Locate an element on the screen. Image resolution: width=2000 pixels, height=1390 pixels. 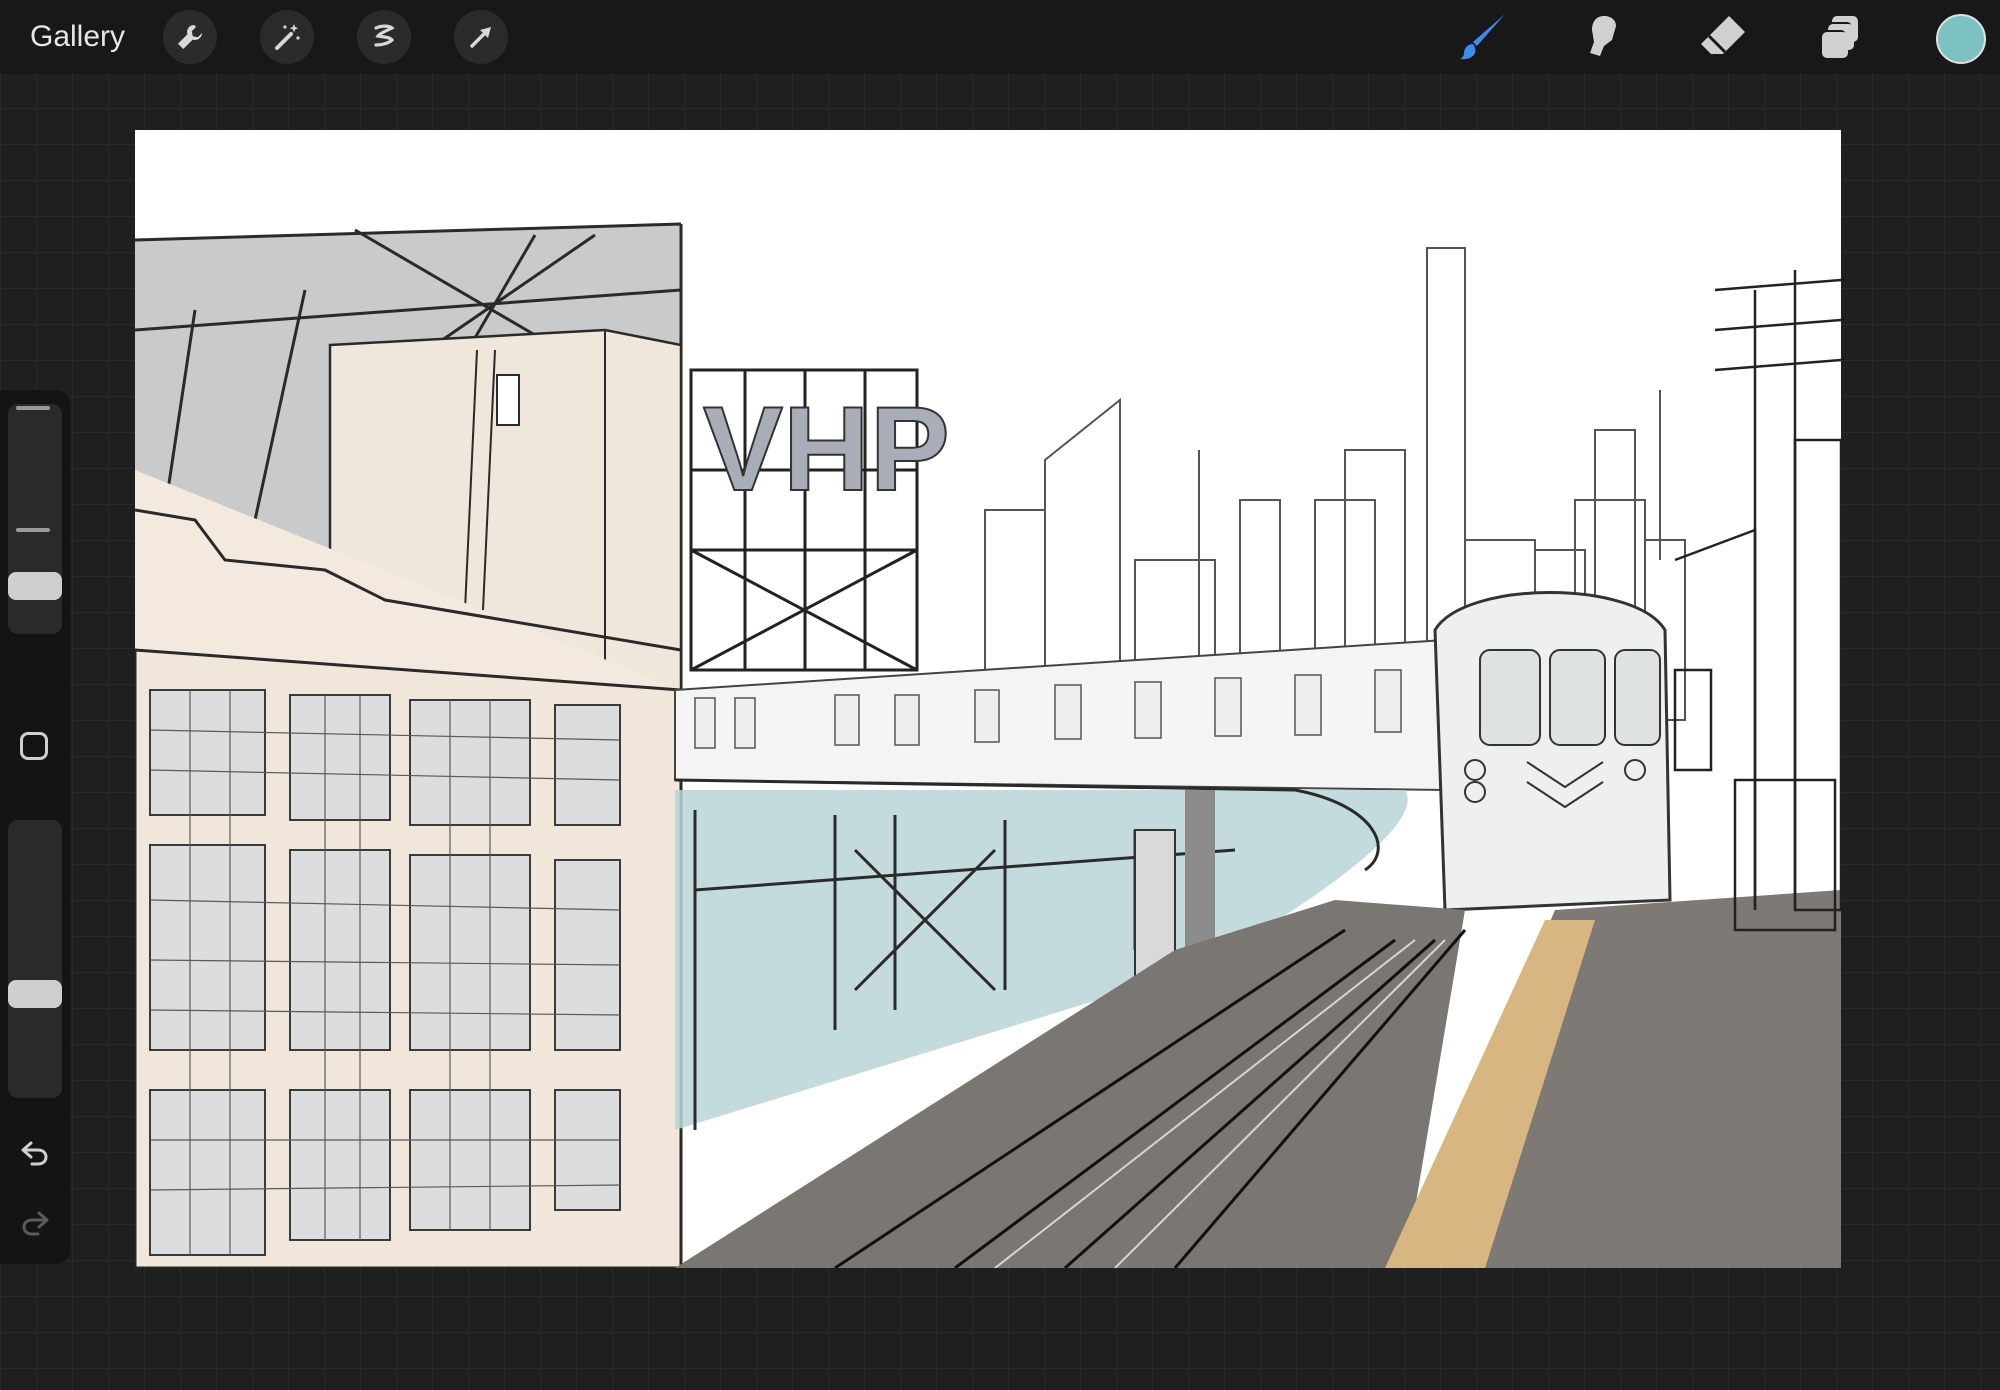
brush-size-thumb is located at coordinates (35, 586).